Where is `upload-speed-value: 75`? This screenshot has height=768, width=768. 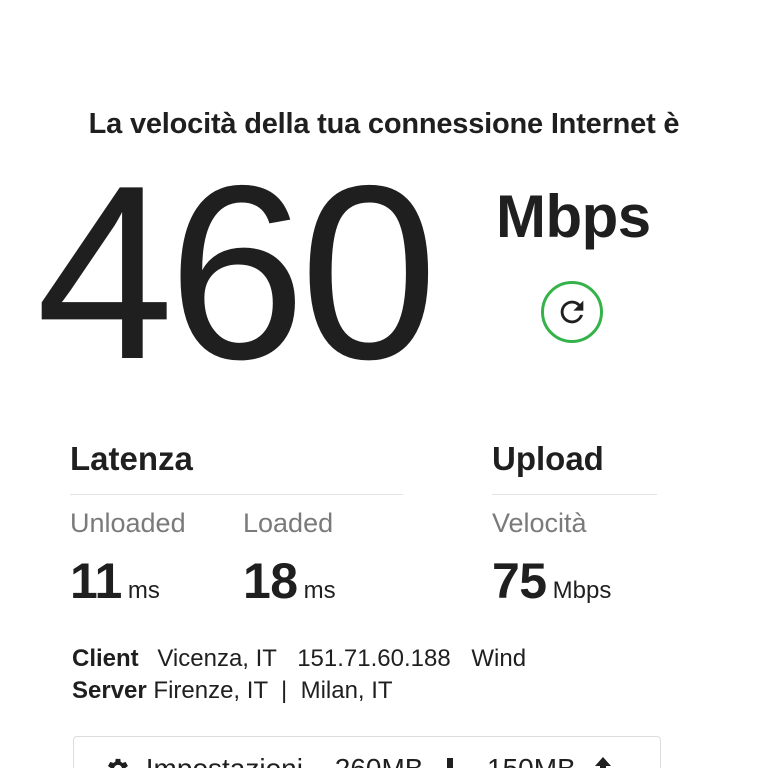
upload-speed-value: 75 is located at coordinates (519, 581).